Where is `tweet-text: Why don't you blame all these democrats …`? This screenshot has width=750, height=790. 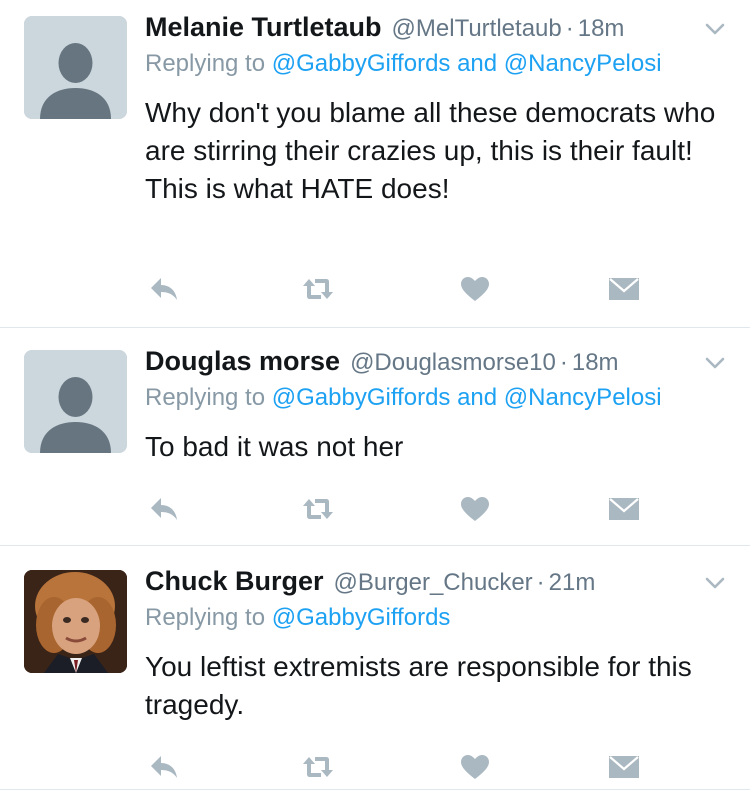
tweet-text: Why don't you blame all these democrats … is located at coordinates (430, 150).